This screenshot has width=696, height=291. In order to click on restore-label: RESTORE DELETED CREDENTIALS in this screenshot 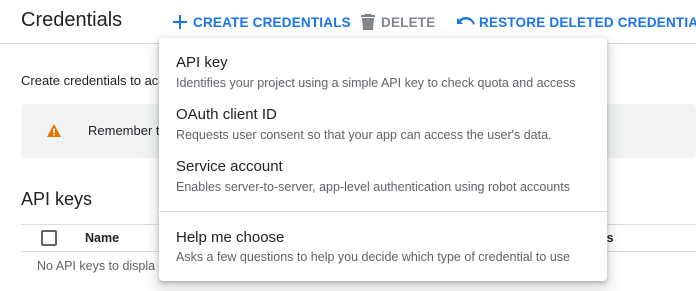, I will do `click(587, 22)`.